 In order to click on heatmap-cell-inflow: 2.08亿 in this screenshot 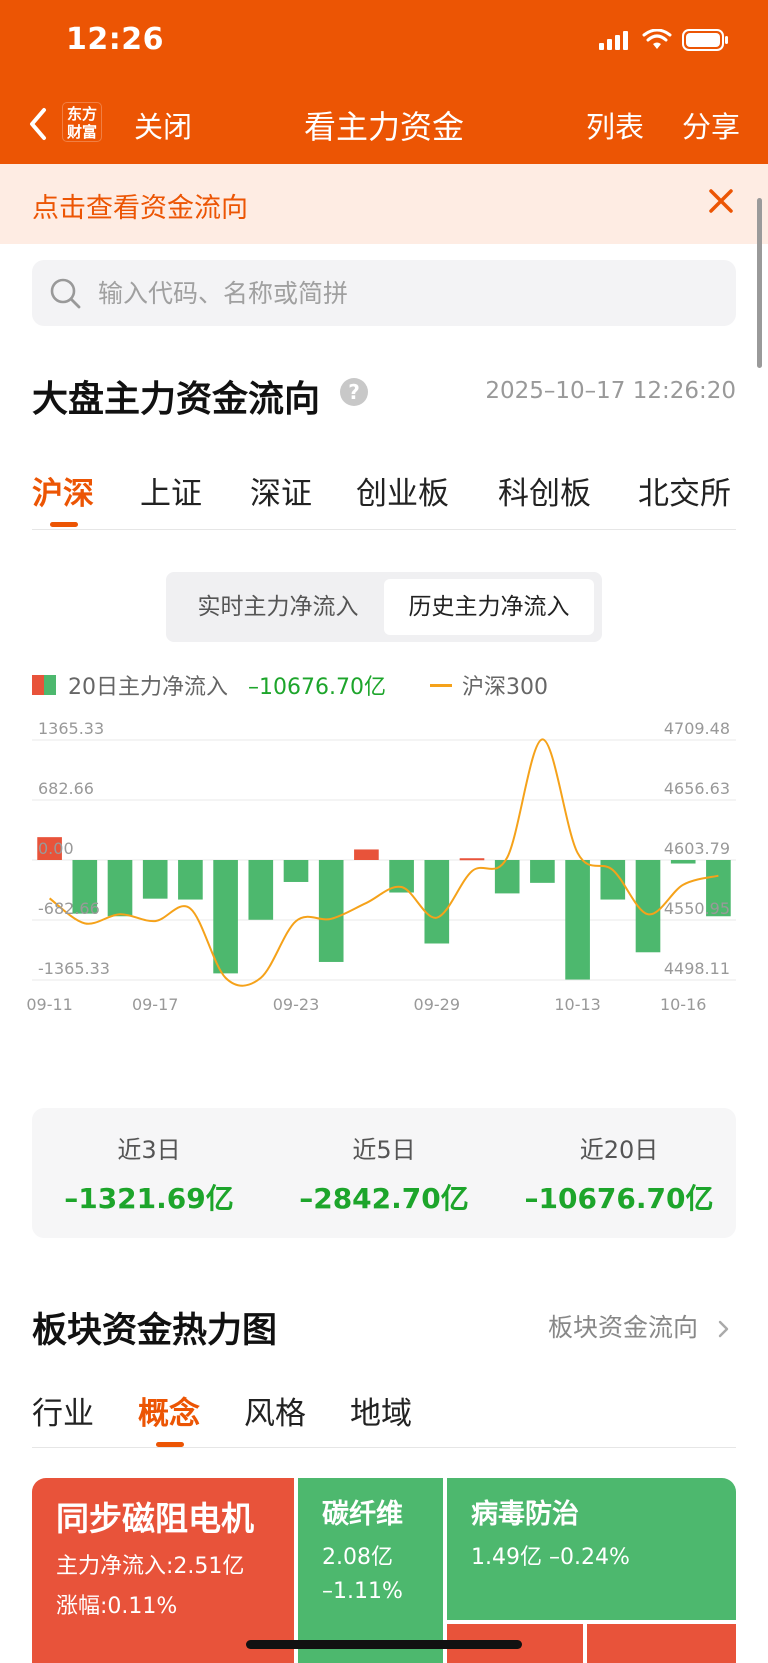, I will do `click(357, 1557)`.